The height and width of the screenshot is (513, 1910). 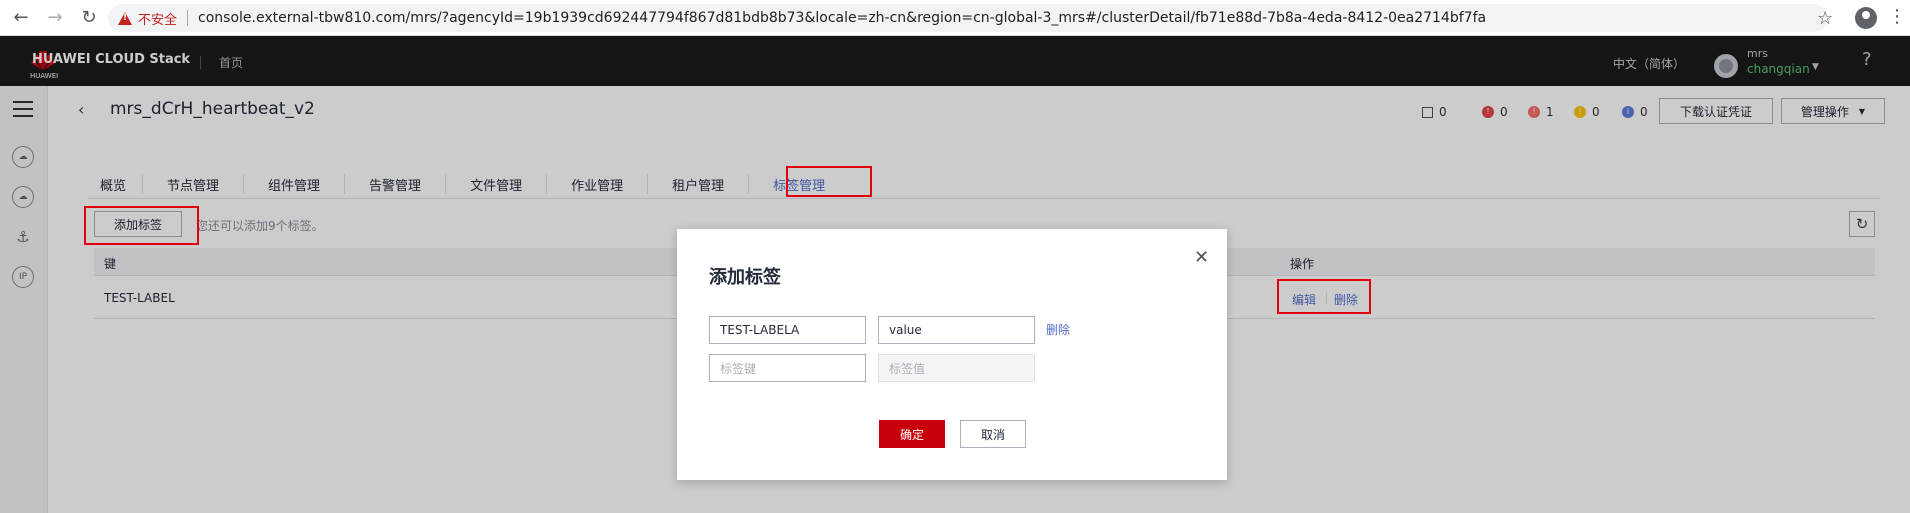 What do you see at coordinates (1897, 17) in the screenshot?
I see `browser-menu-icon: ⋮` at bounding box center [1897, 17].